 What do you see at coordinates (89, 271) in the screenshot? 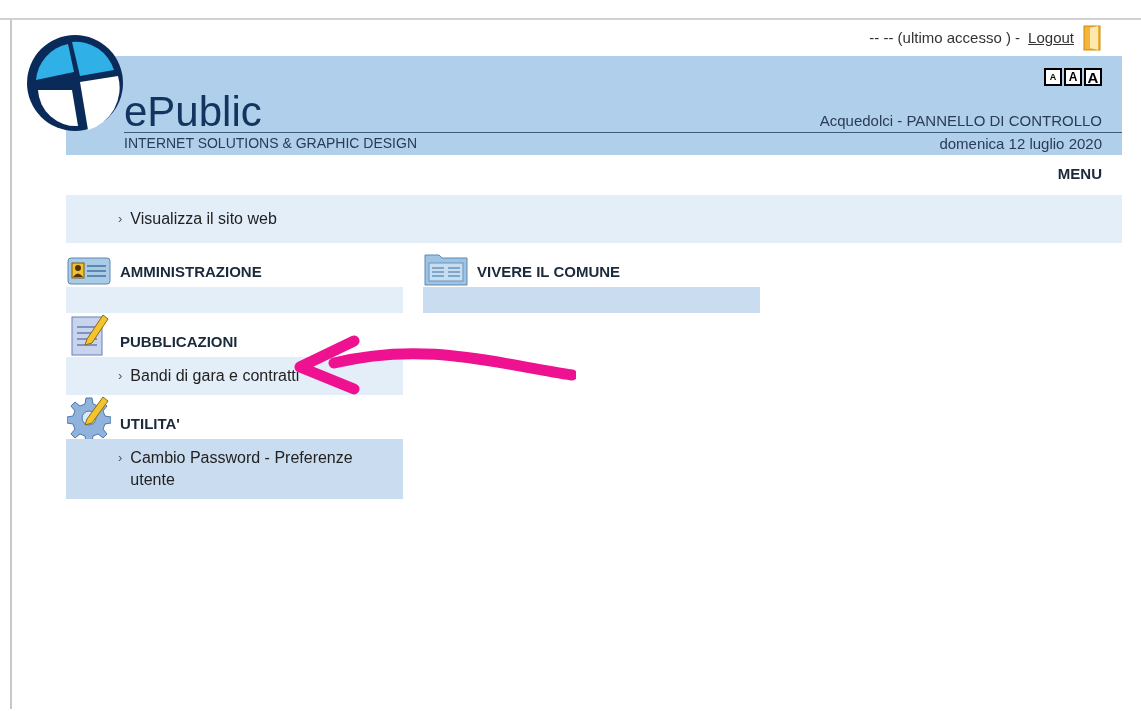
I see `id-card-icon` at bounding box center [89, 271].